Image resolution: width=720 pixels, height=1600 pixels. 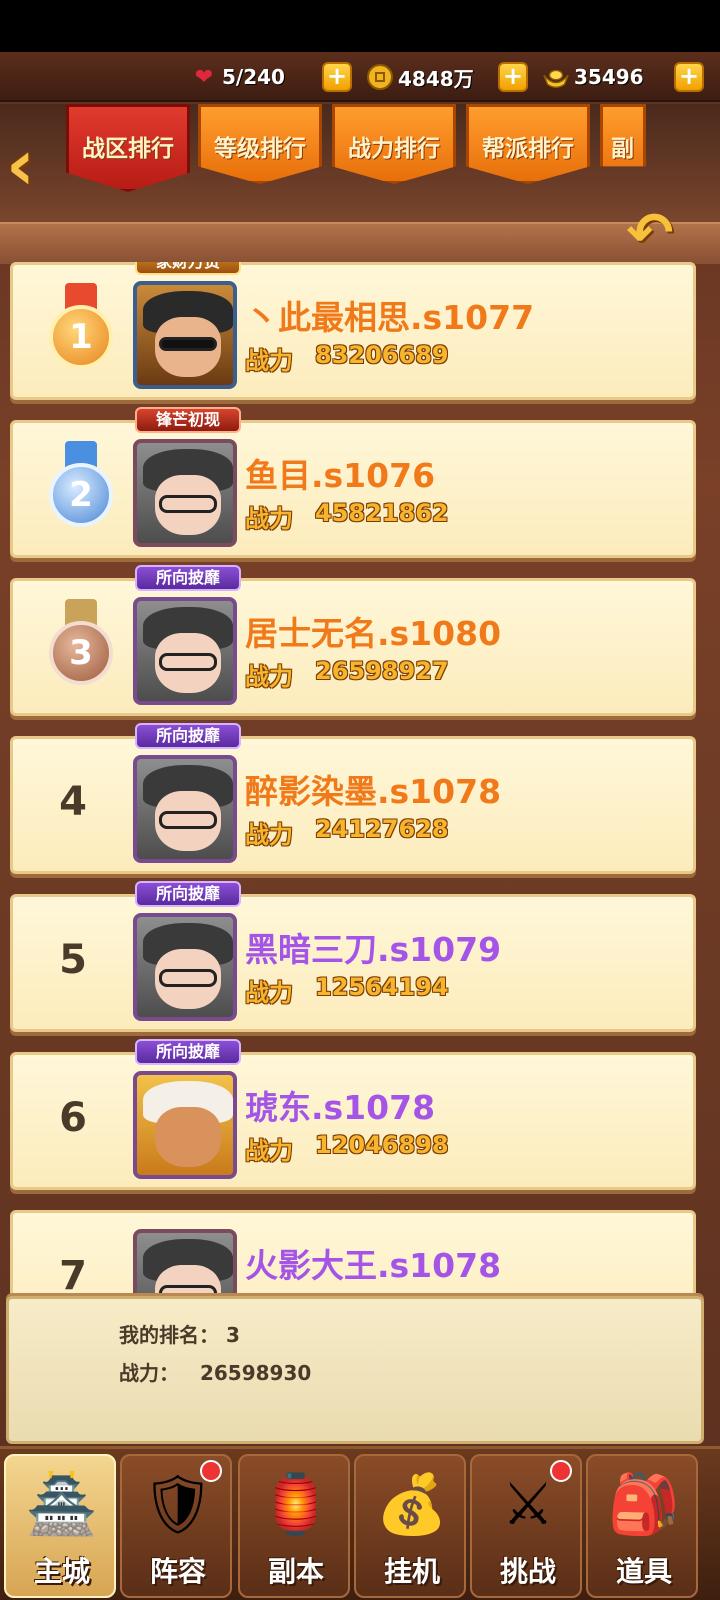 I want to click on nav-label: 道具, so click(x=643, y=1571).